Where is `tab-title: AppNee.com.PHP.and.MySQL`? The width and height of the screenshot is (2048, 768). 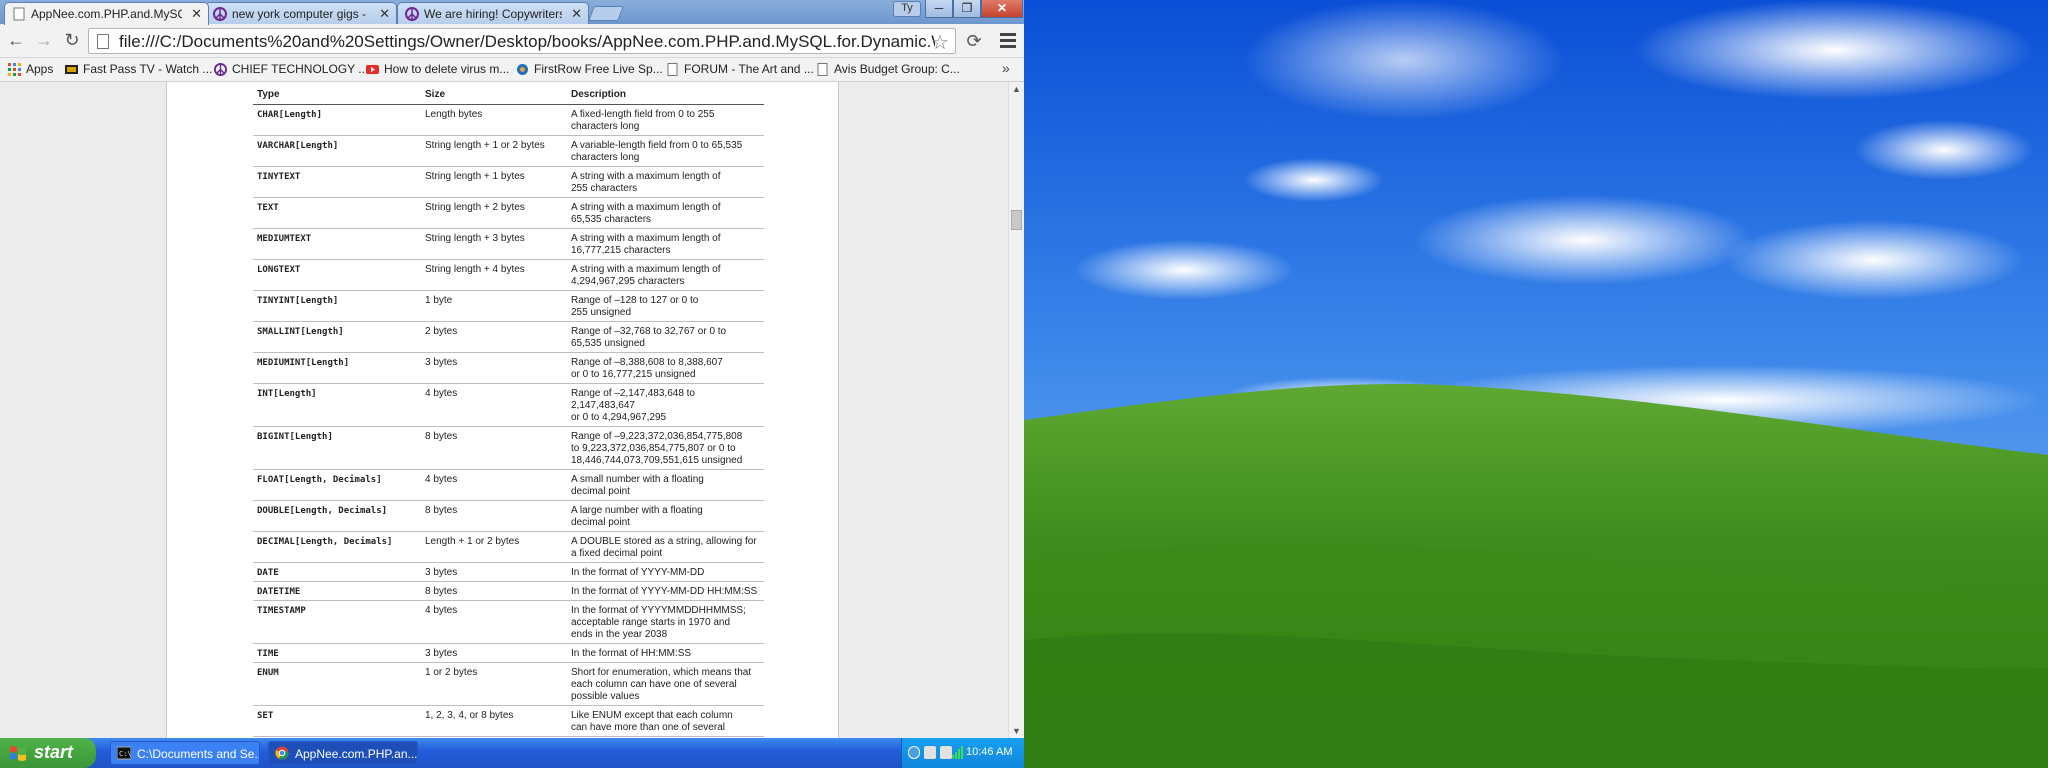
tab-title: AppNee.com.PHP.and.MySQL is located at coordinates (106, 14).